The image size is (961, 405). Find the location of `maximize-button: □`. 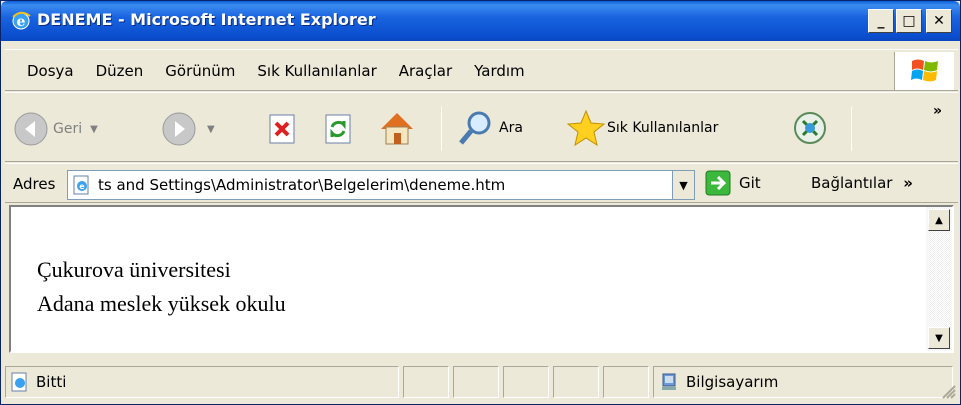

maximize-button: □ is located at coordinates (909, 21).